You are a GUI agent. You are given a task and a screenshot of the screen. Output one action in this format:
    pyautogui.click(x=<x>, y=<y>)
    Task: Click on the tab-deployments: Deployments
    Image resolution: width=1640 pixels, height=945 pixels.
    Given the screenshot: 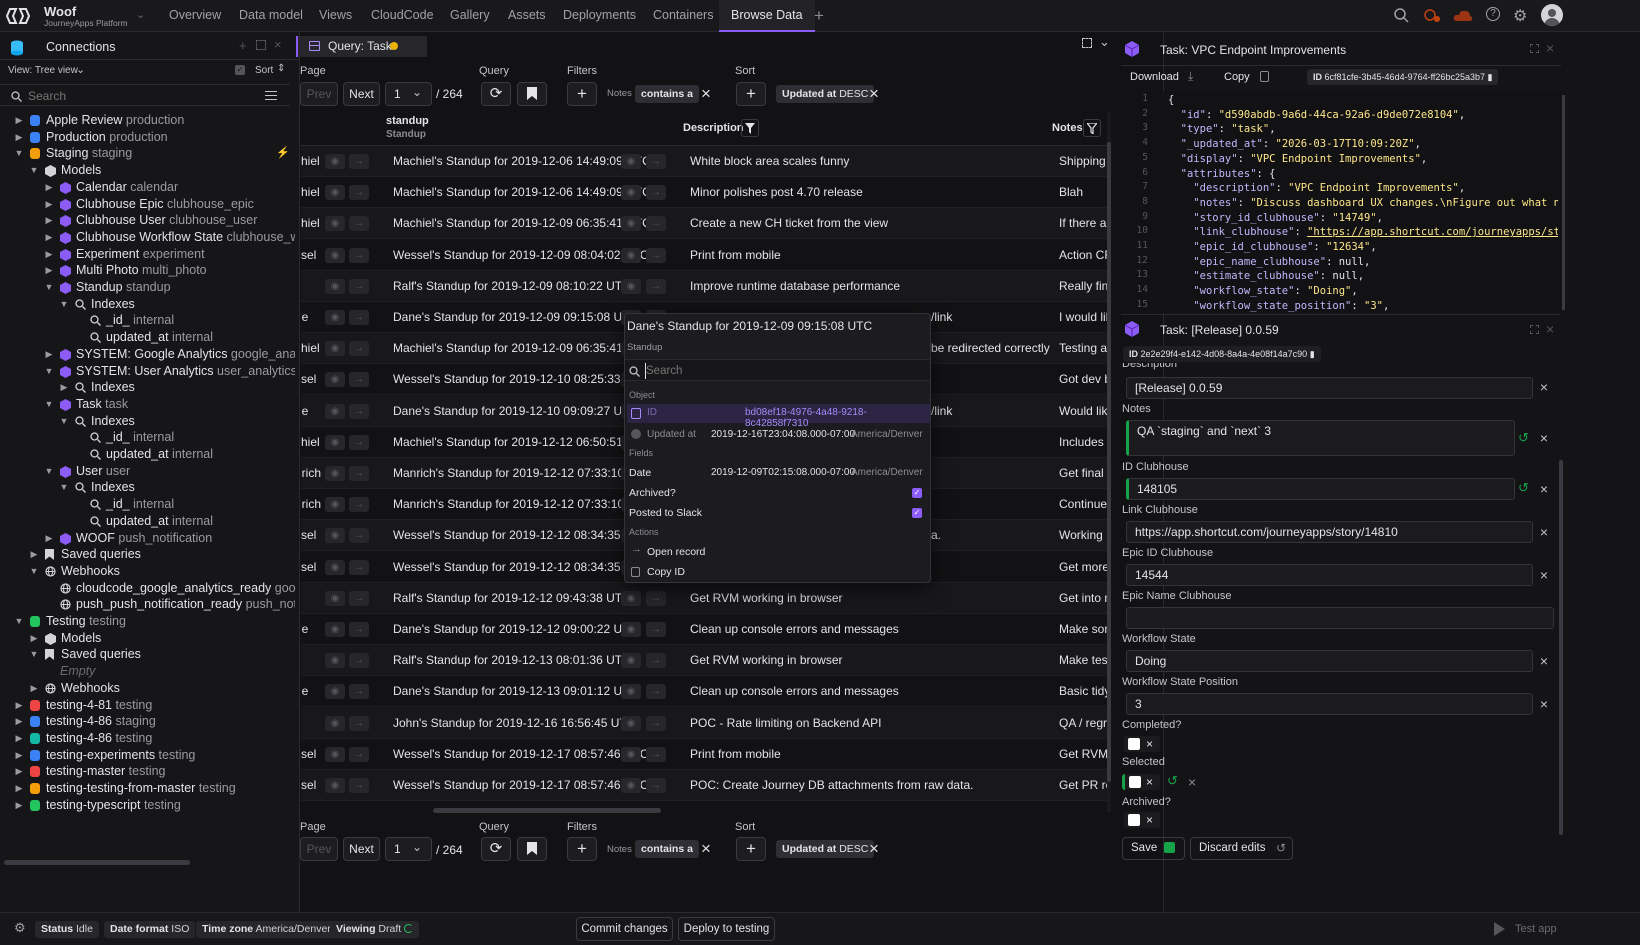 What is the action you would take?
    pyautogui.click(x=599, y=16)
    